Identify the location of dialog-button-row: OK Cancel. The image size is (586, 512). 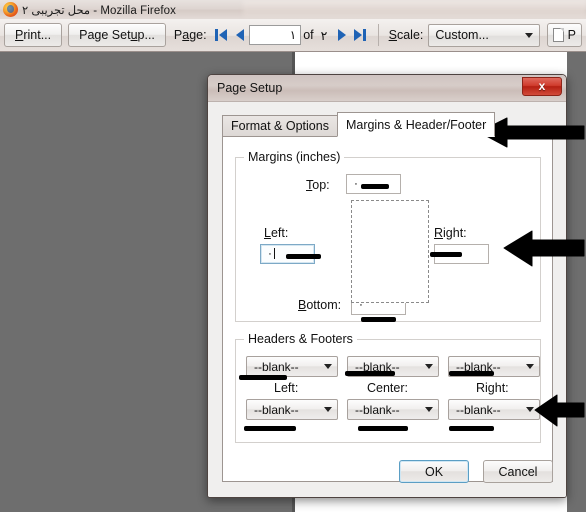
(469, 471).